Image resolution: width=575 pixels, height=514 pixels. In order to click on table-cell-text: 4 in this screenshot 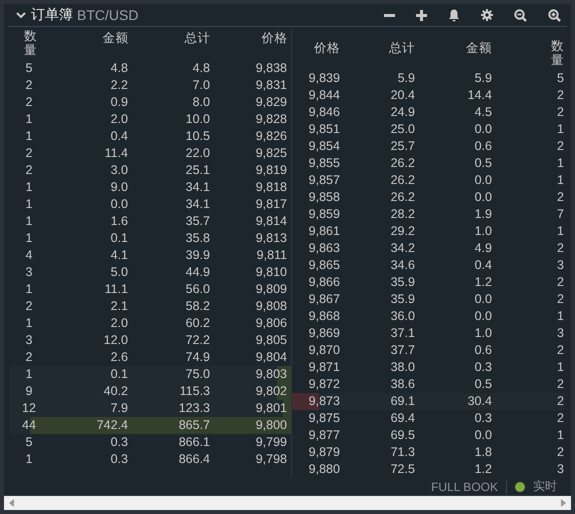, I will do `click(29, 255)`.